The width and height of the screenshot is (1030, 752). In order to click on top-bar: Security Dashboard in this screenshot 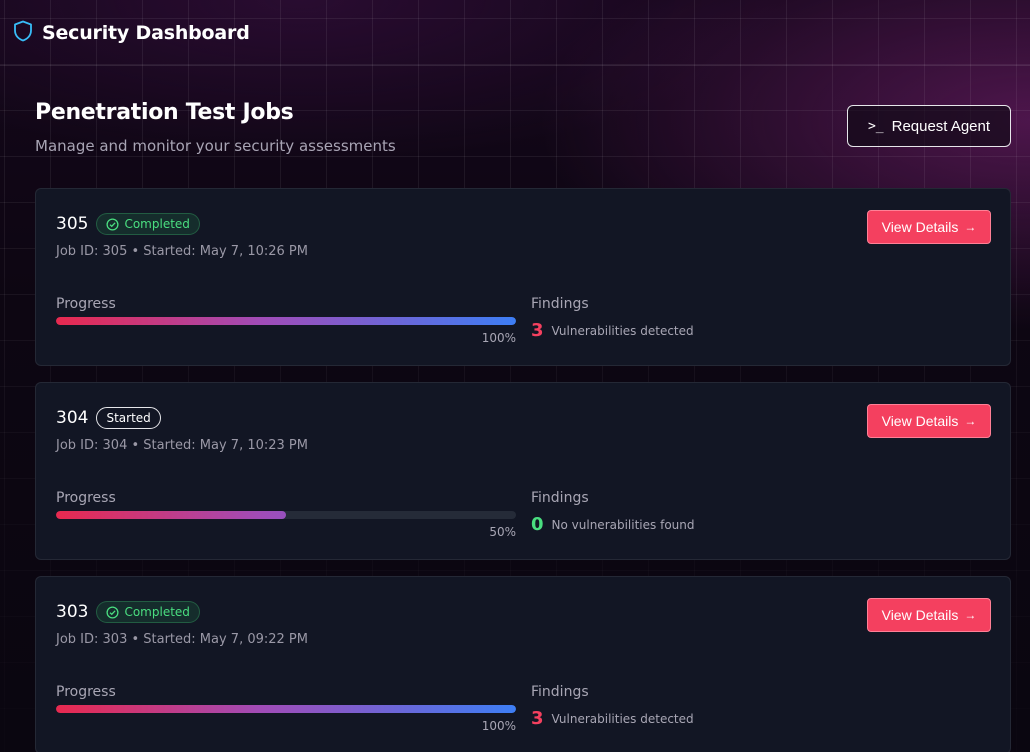, I will do `click(515, 33)`.